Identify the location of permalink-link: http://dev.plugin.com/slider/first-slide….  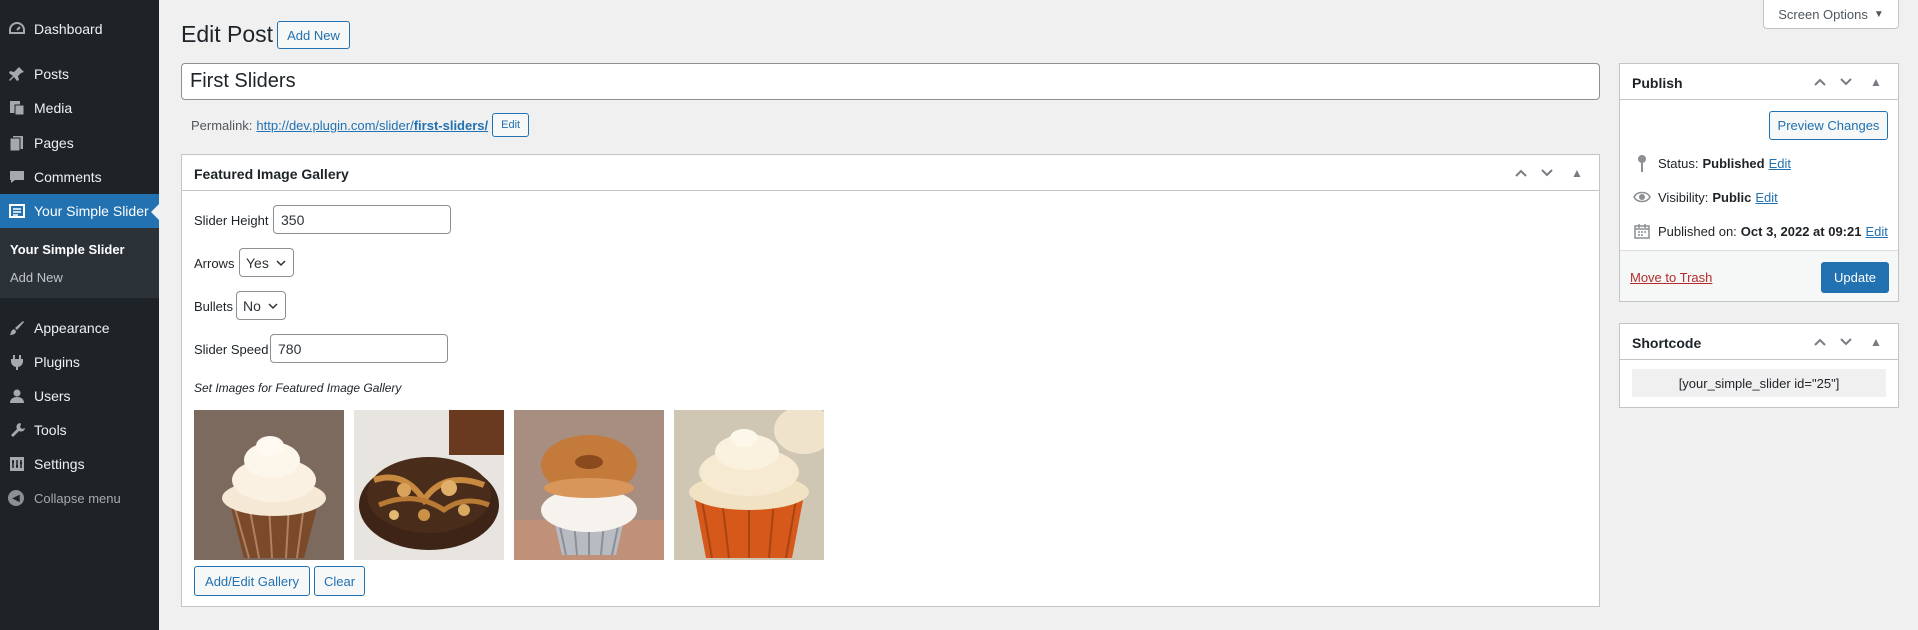
(372, 125).